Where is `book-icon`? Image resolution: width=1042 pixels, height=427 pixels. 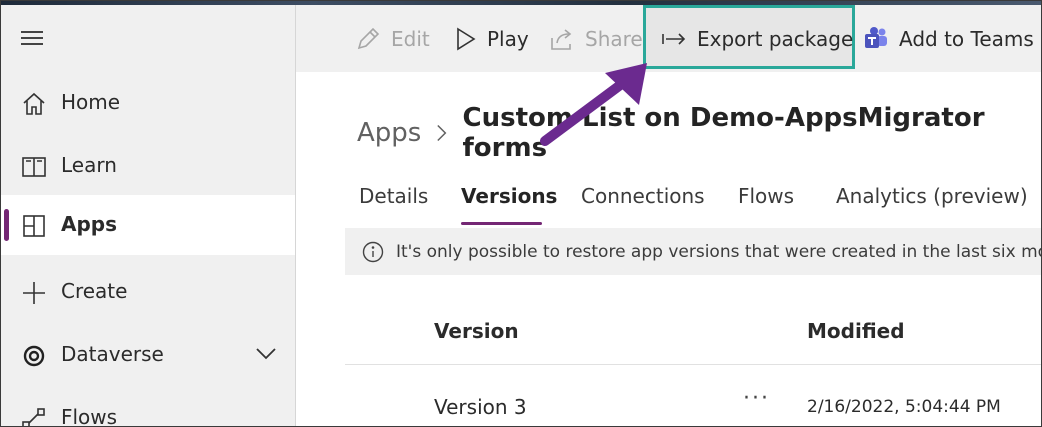
book-icon is located at coordinates (34, 167).